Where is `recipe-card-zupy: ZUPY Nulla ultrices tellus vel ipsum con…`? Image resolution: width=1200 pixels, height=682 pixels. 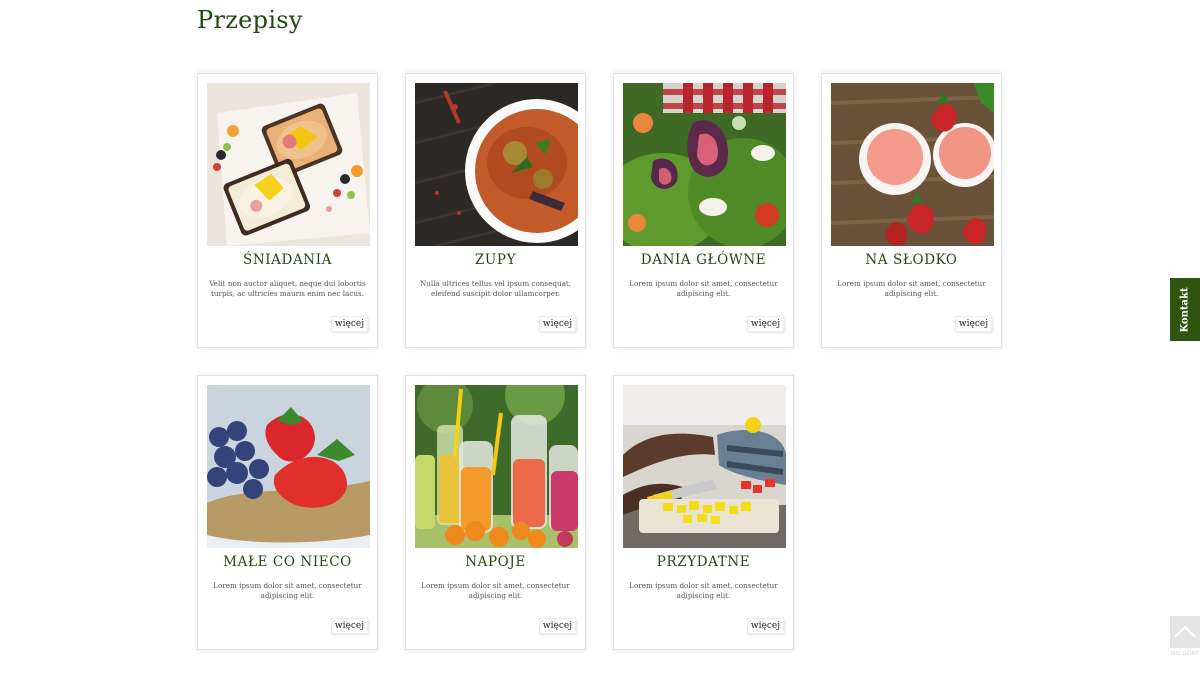
recipe-card-zupy: ZUPY Nulla ultrices tellus vel ipsum con… is located at coordinates (495, 210).